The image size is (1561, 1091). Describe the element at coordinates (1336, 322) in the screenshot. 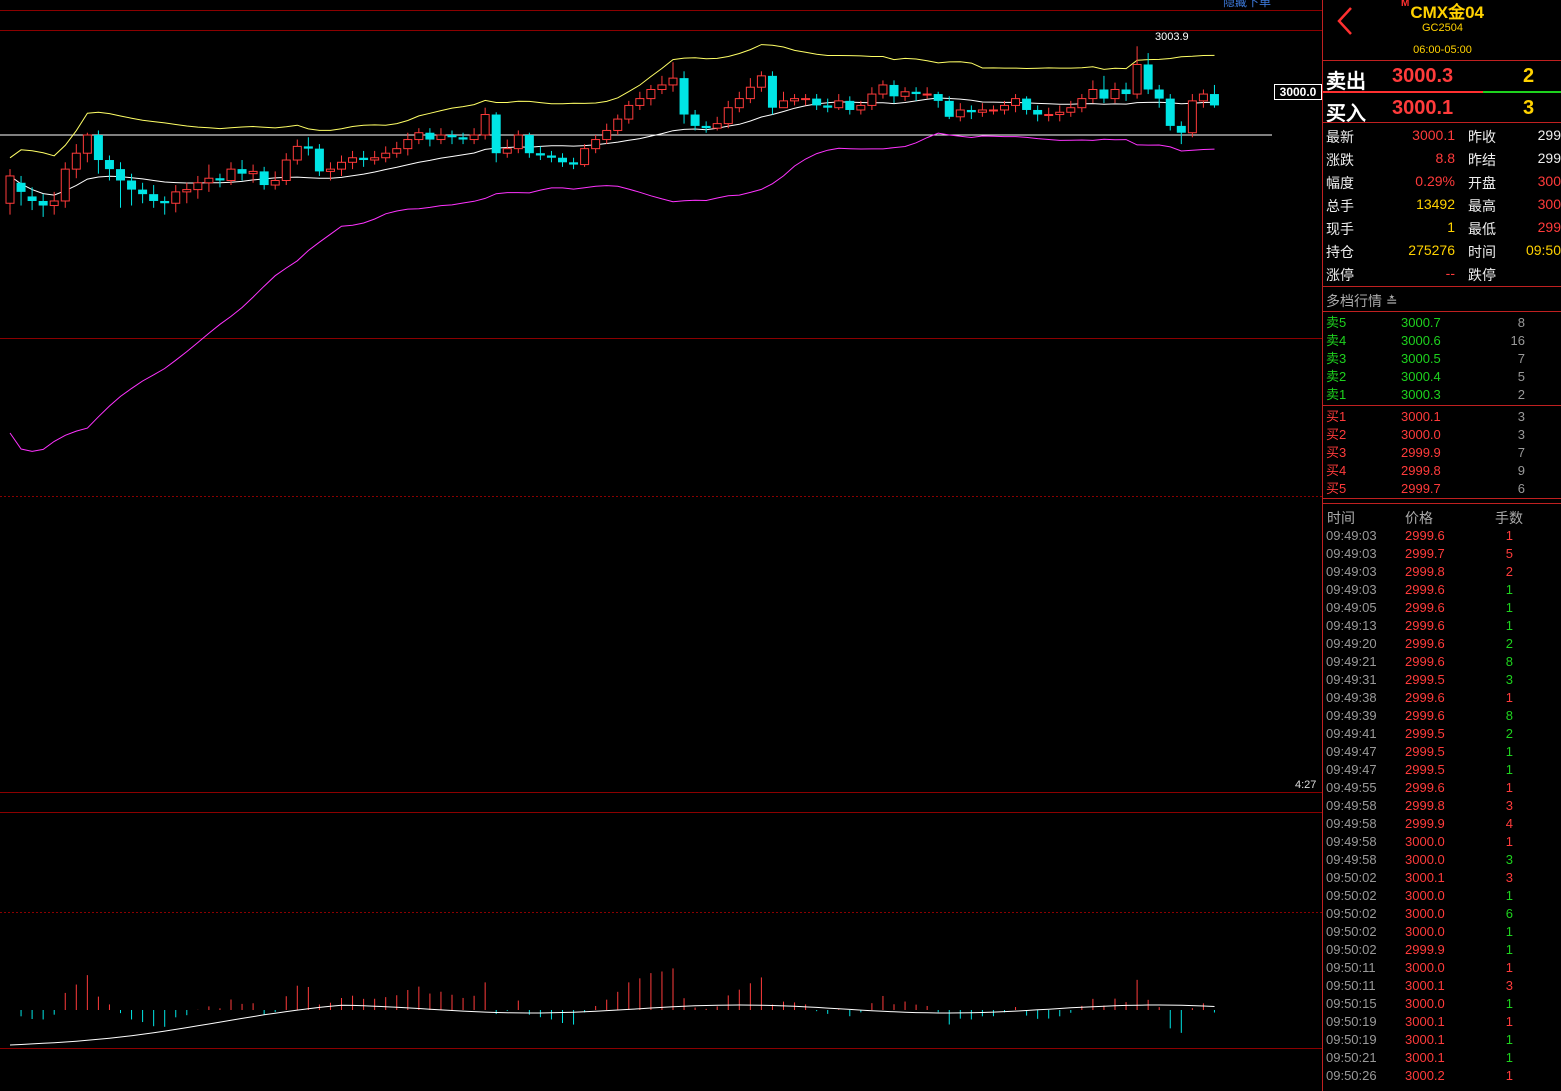

I see `ask-level-label: 卖5` at that location.